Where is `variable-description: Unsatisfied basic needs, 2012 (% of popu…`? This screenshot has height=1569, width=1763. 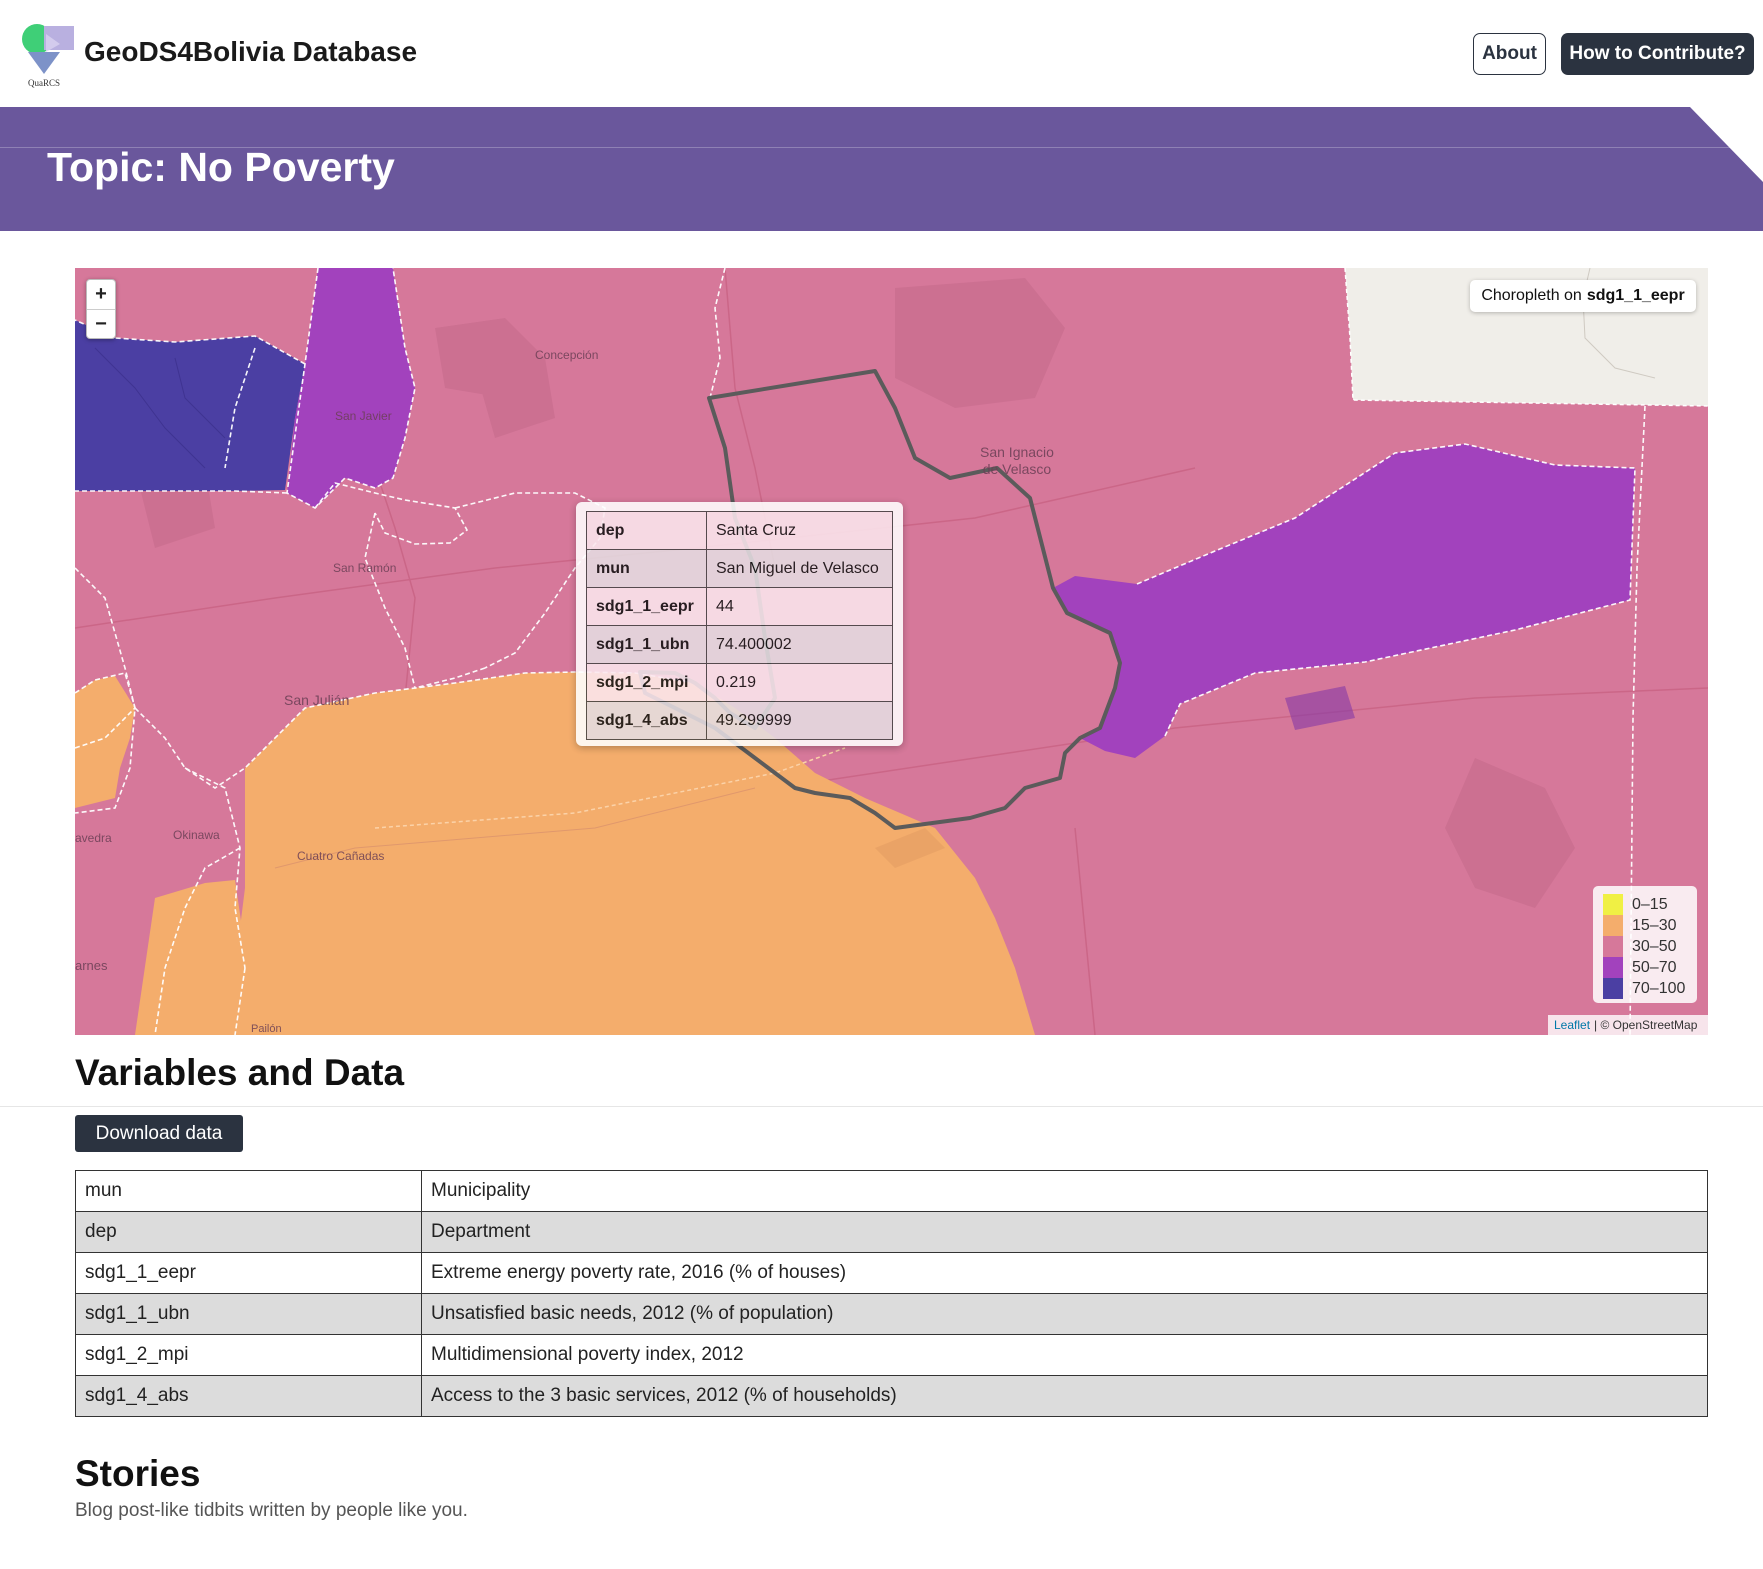
variable-description: Unsatisfied basic needs, 2012 (% of popu… is located at coordinates (1064, 1314).